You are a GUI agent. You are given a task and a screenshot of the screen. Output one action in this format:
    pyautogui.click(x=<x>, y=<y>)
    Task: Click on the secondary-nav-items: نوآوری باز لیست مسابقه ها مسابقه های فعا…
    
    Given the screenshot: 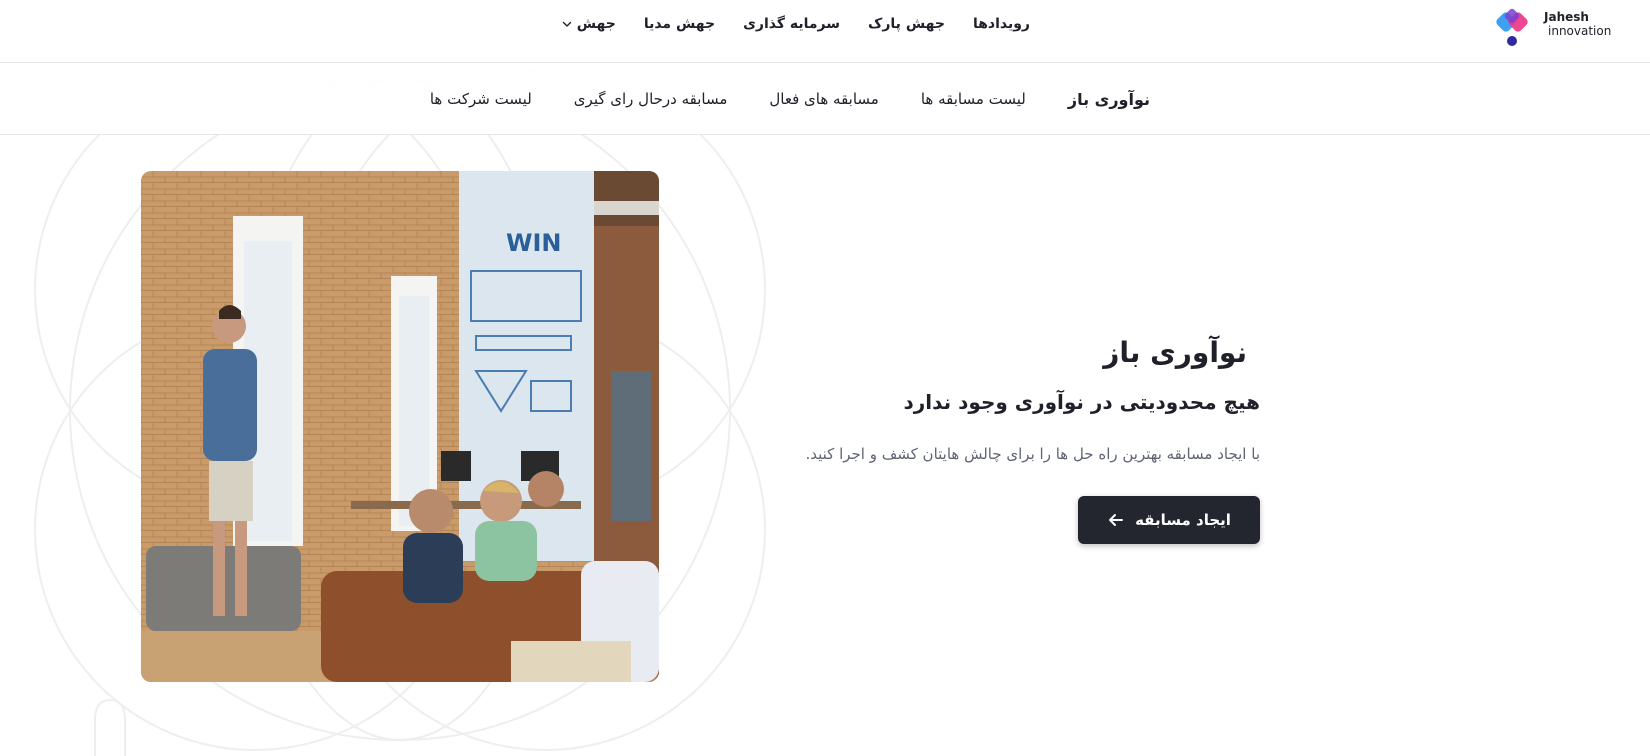 What is the action you would take?
    pyautogui.click(x=790, y=99)
    